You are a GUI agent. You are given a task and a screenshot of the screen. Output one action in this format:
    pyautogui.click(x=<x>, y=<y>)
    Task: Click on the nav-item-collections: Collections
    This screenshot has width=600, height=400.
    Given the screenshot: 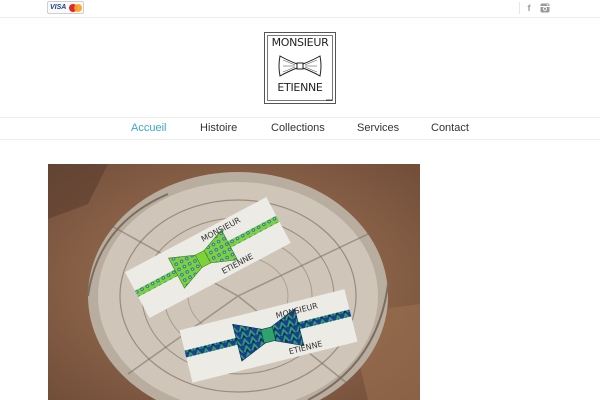 What is the action you would take?
    pyautogui.click(x=298, y=128)
    